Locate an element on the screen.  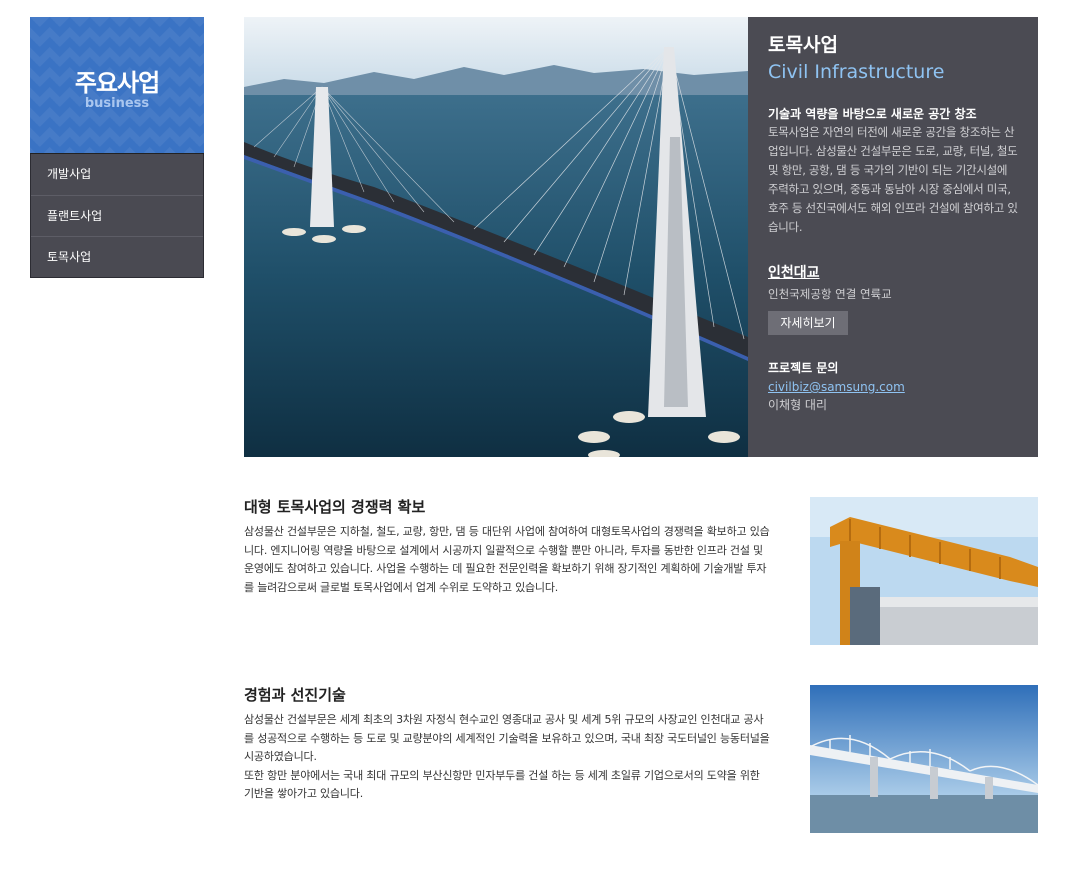
contact-heading: 프로젝트 문의 is located at coordinates (803, 368).